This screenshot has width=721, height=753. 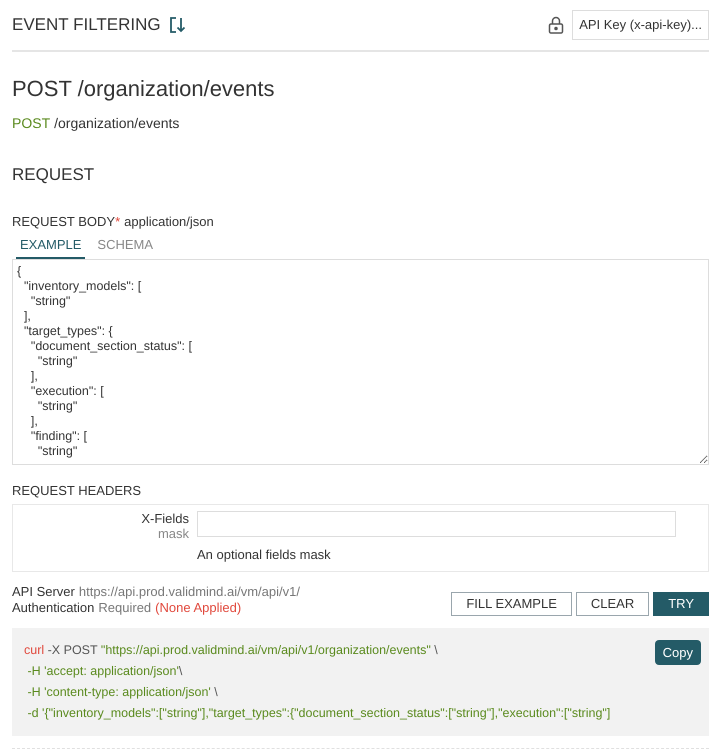 What do you see at coordinates (173, 533) in the screenshot?
I see `header-type: mask` at bounding box center [173, 533].